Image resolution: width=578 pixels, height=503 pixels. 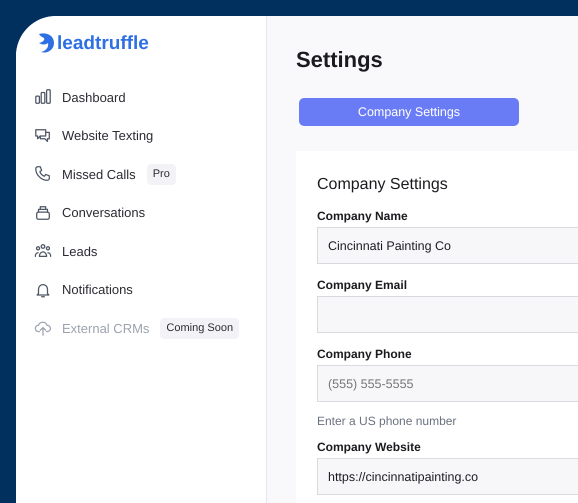 I want to click on badge: Pro, so click(x=161, y=174).